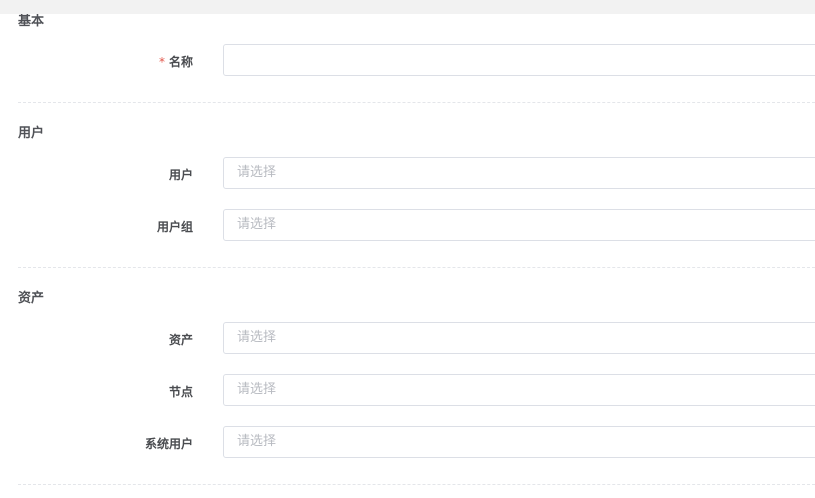 This screenshot has height=498, width=815. Describe the element at coordinates (407, 7) in the screenshot. I see `top-bar` at that location.